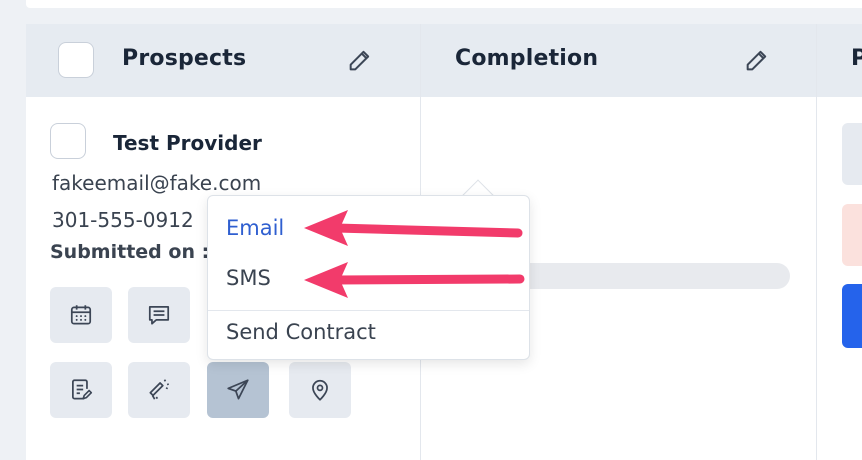  I want to click on send-button, so click(238, 390).